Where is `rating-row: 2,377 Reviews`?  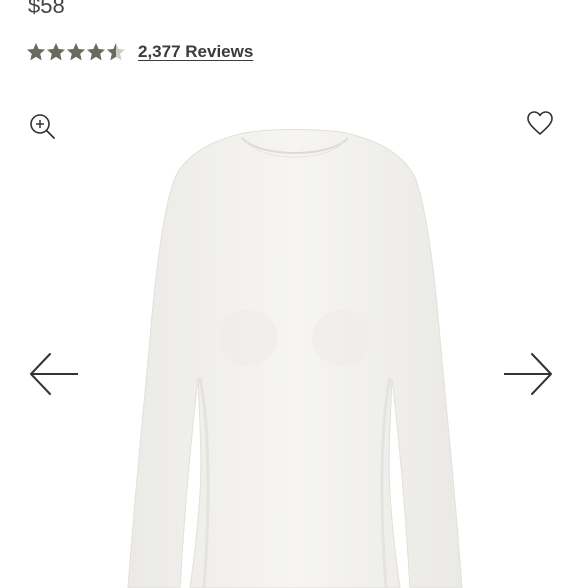
rating-row: 2,377 Reviews is located at coordinates (139, 52).